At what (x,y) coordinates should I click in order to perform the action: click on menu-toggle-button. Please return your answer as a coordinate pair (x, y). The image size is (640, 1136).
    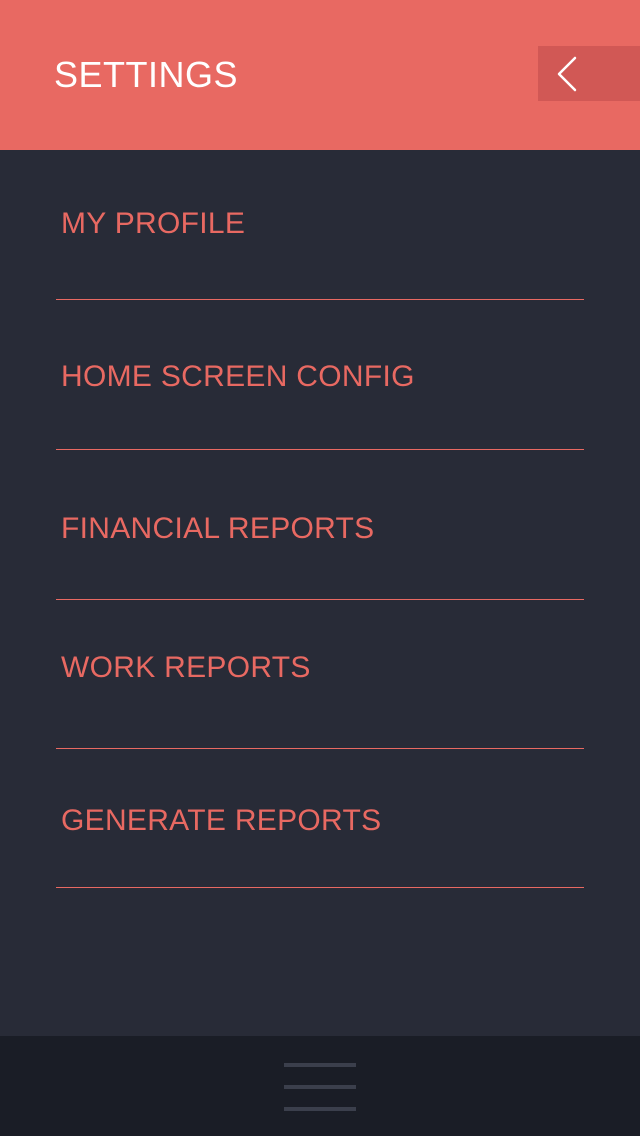
    Looking at the image, I should click on (320, 1087).